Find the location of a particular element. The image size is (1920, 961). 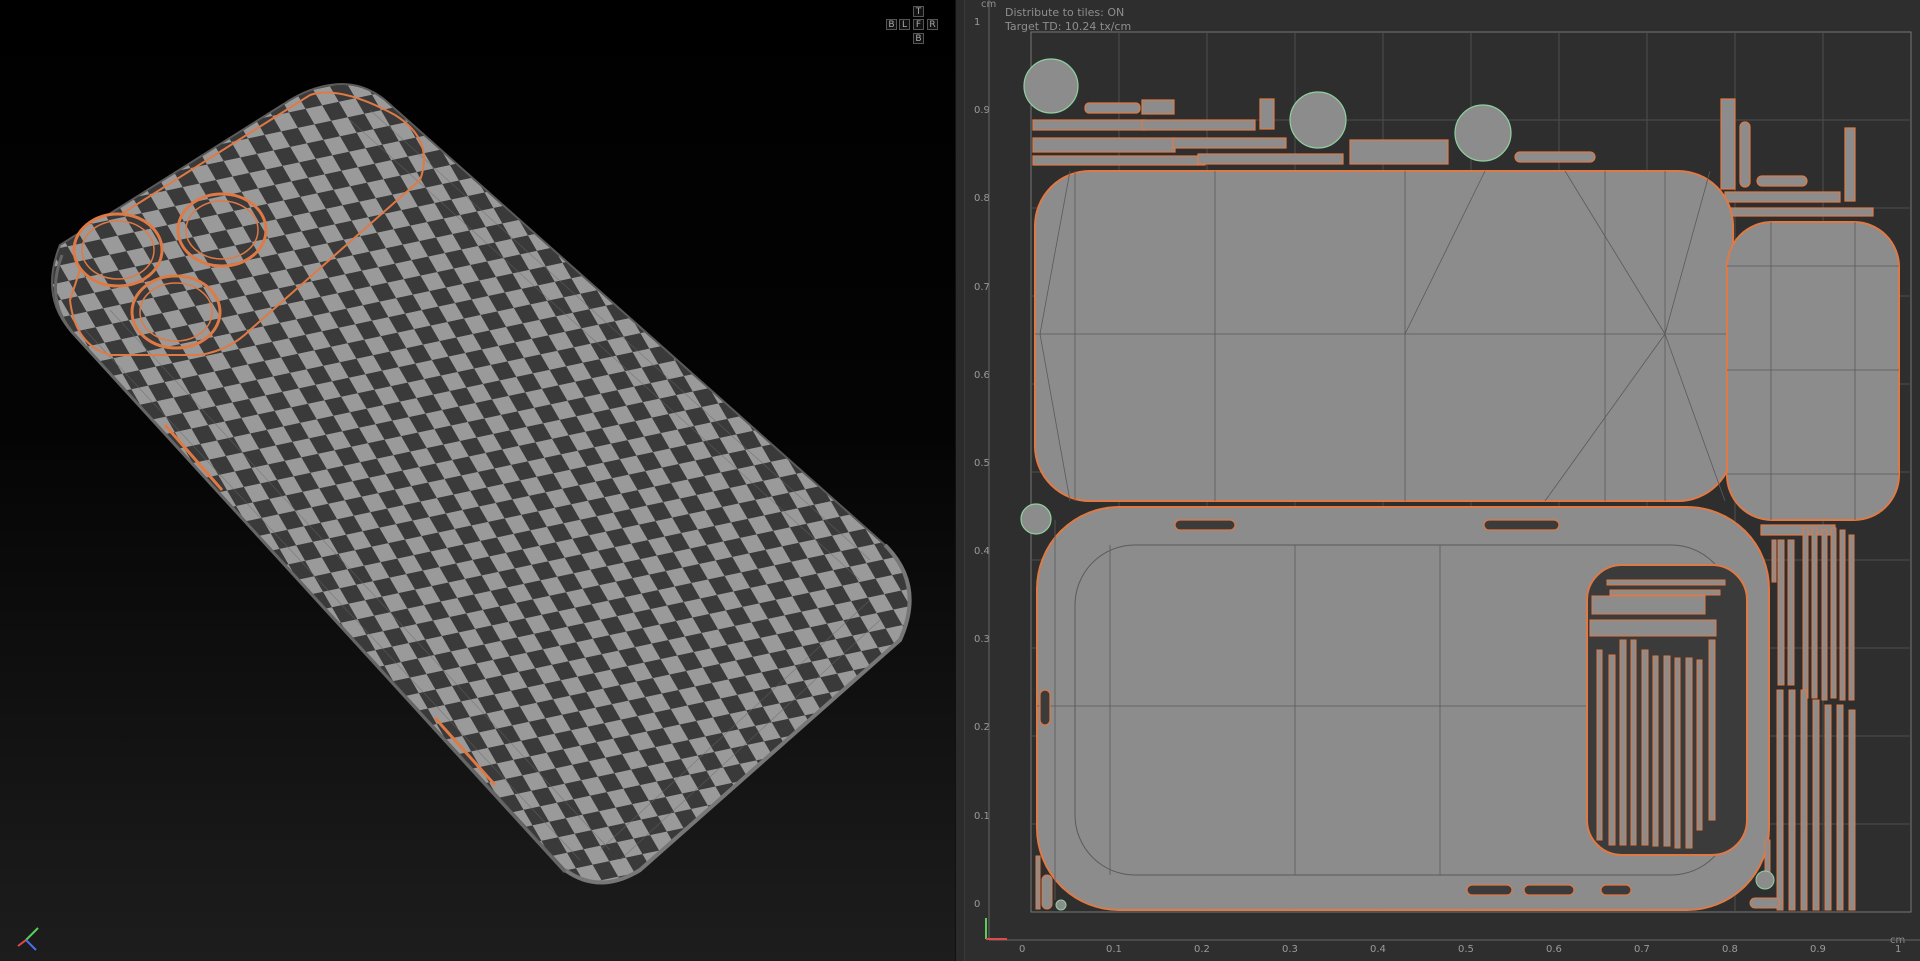

y-tick: 0.9 is located at coordinates (982, 110).